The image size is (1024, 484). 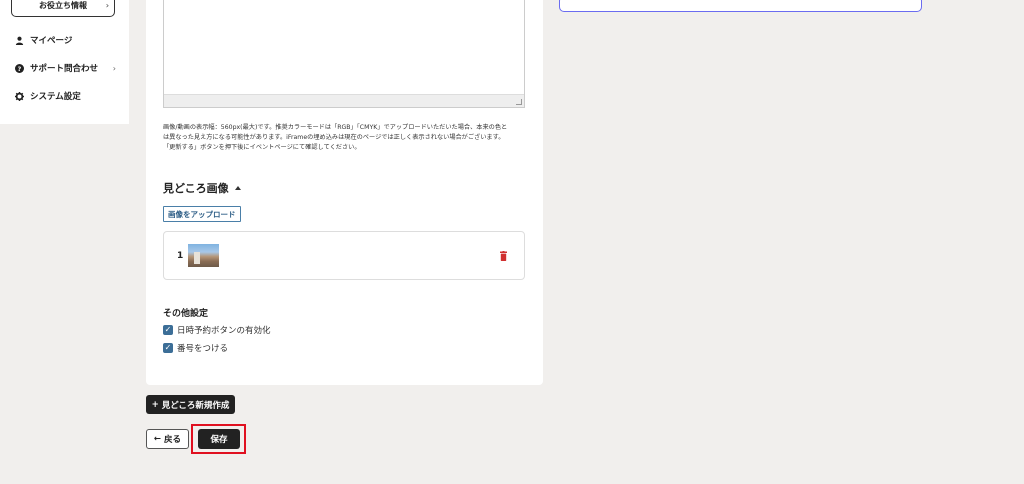 What do you see at coordinates (55, 97) in the screenshot?
I see `sidebar-item-label: システム設定` at bounding box center [55, 97].